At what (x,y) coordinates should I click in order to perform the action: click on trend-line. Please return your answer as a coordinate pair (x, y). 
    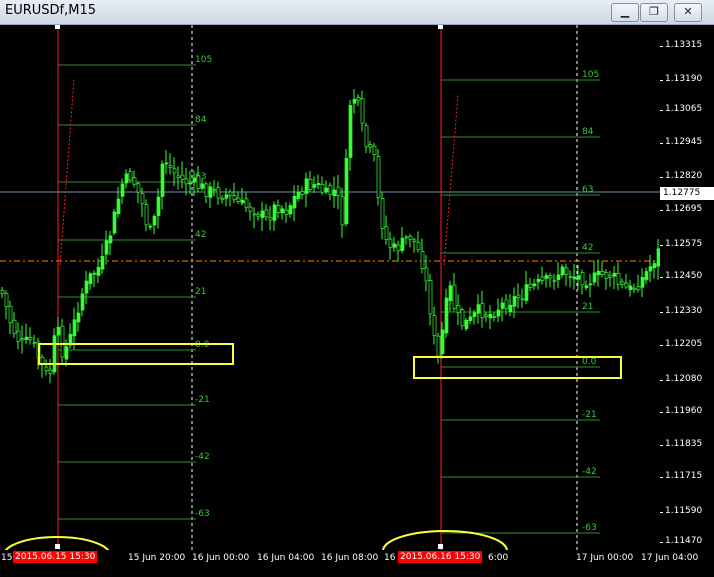
    Looking at the image, I should click on (451, 180).